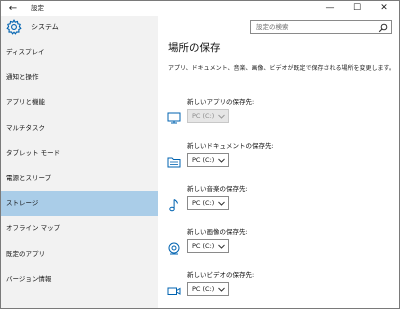 The width and height of the screenshot is (400, 309). I want to click on save-location-dropdown-apps: PC (C:), so click(208, 116).